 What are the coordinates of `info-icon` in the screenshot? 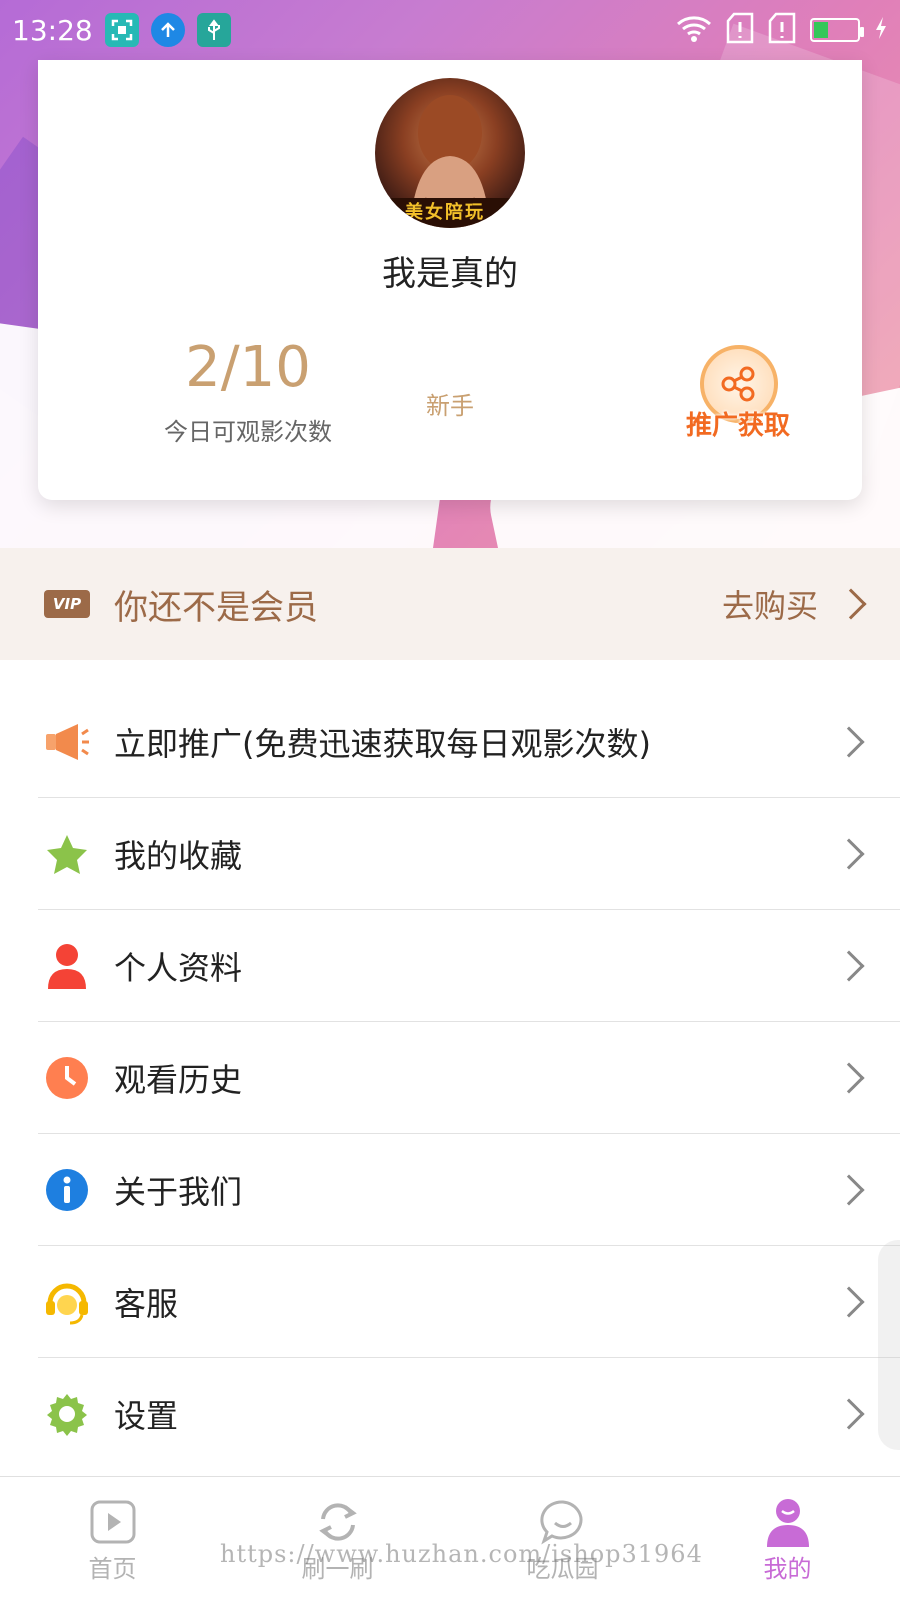 It's located at (67, 1190).